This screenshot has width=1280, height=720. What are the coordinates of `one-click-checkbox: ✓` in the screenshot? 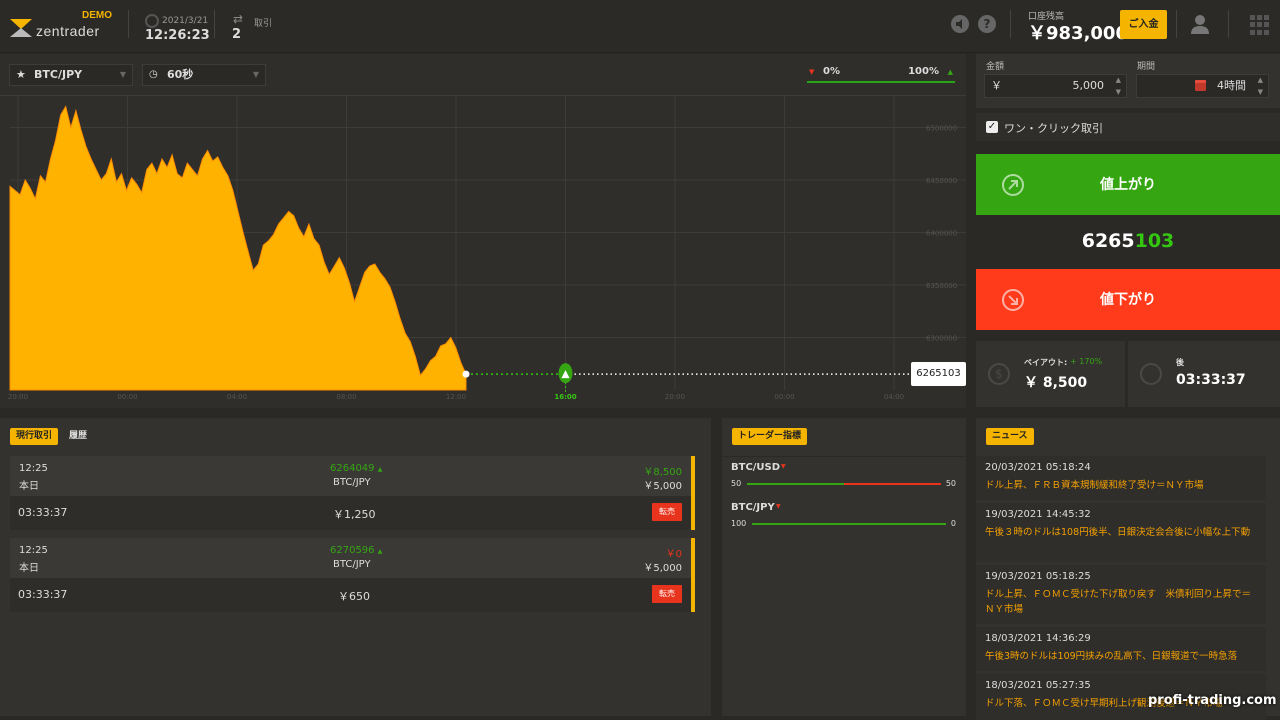 It's located at (992, 127).